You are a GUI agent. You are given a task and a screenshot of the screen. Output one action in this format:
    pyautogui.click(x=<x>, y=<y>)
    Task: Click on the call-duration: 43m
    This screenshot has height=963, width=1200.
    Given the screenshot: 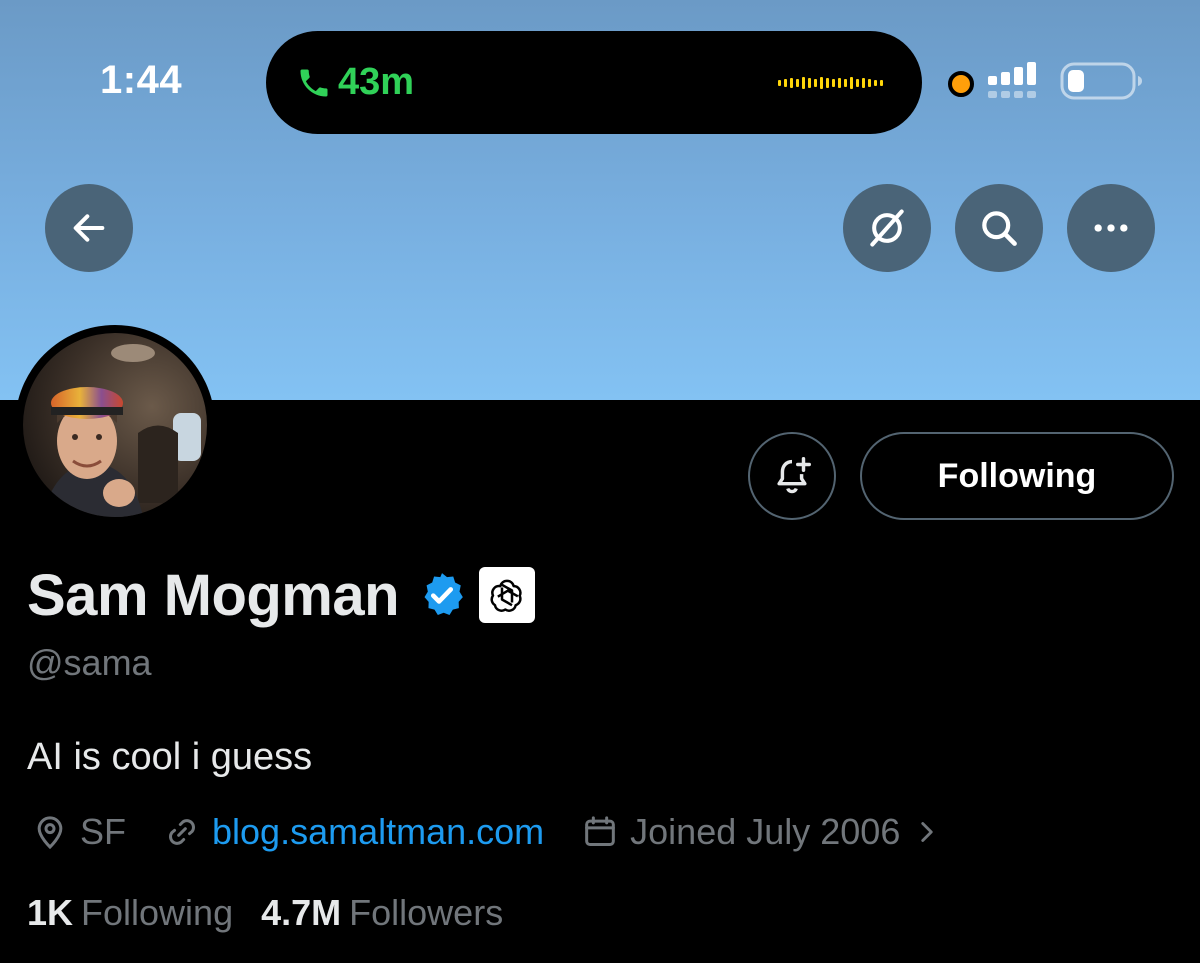 What is the action you would take?
    pyautogui.click(x=376, y=82)
    